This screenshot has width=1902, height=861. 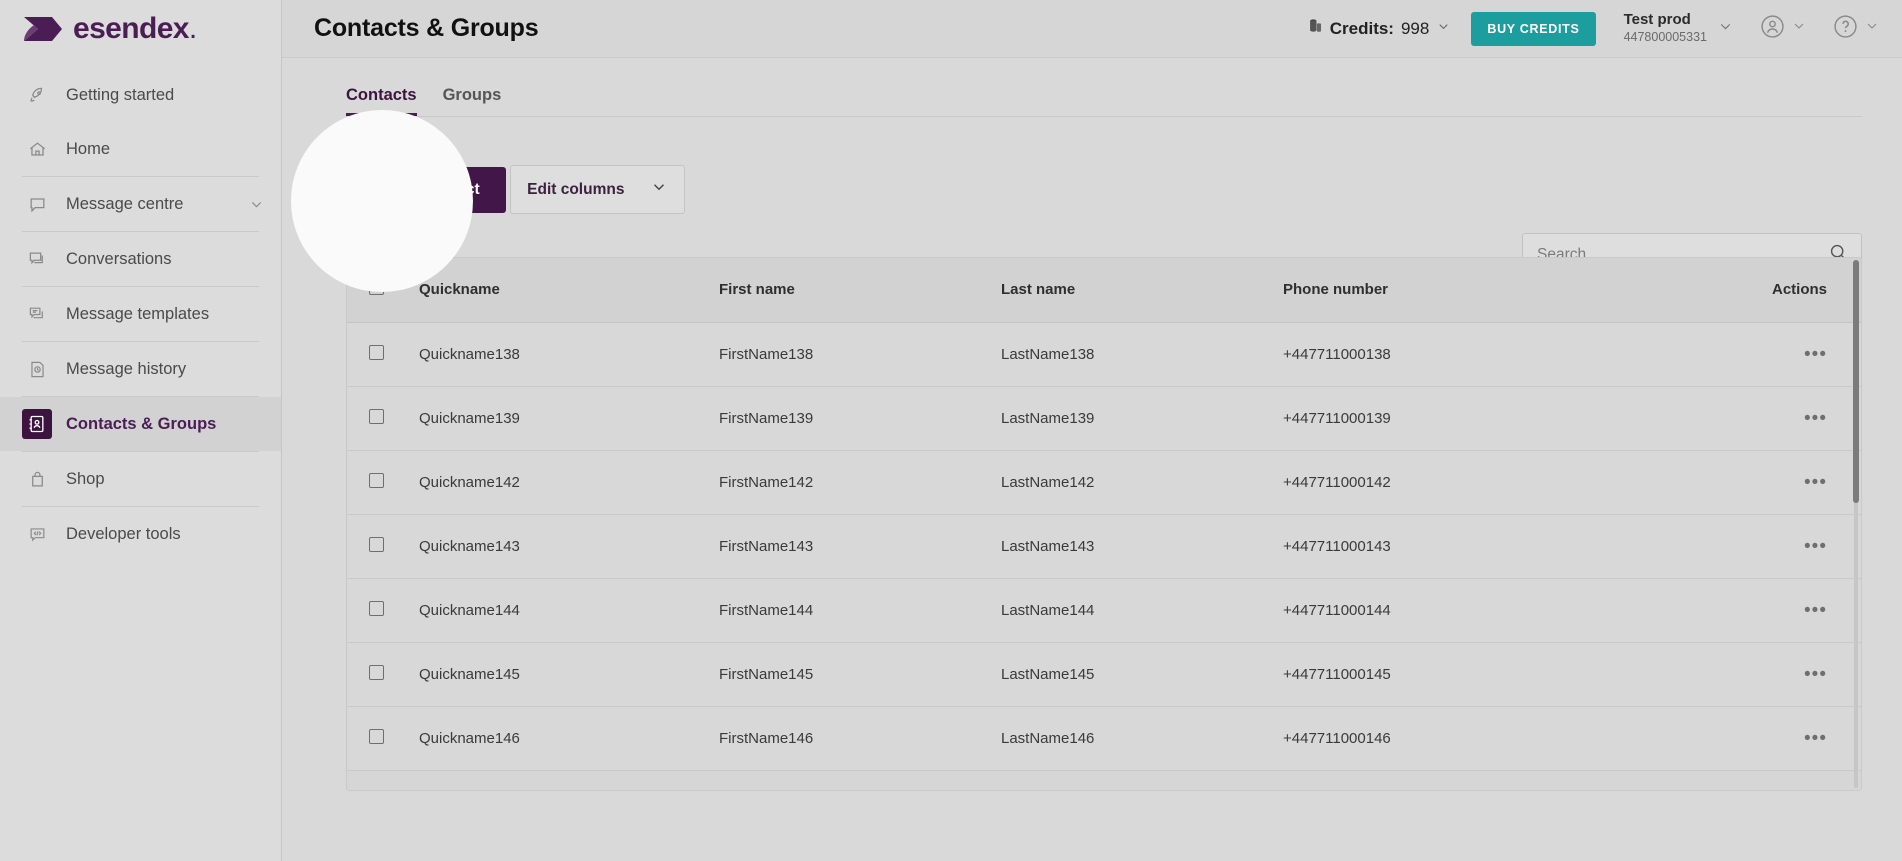 I want to click on coins-icon, so click(x=1315, y=28).